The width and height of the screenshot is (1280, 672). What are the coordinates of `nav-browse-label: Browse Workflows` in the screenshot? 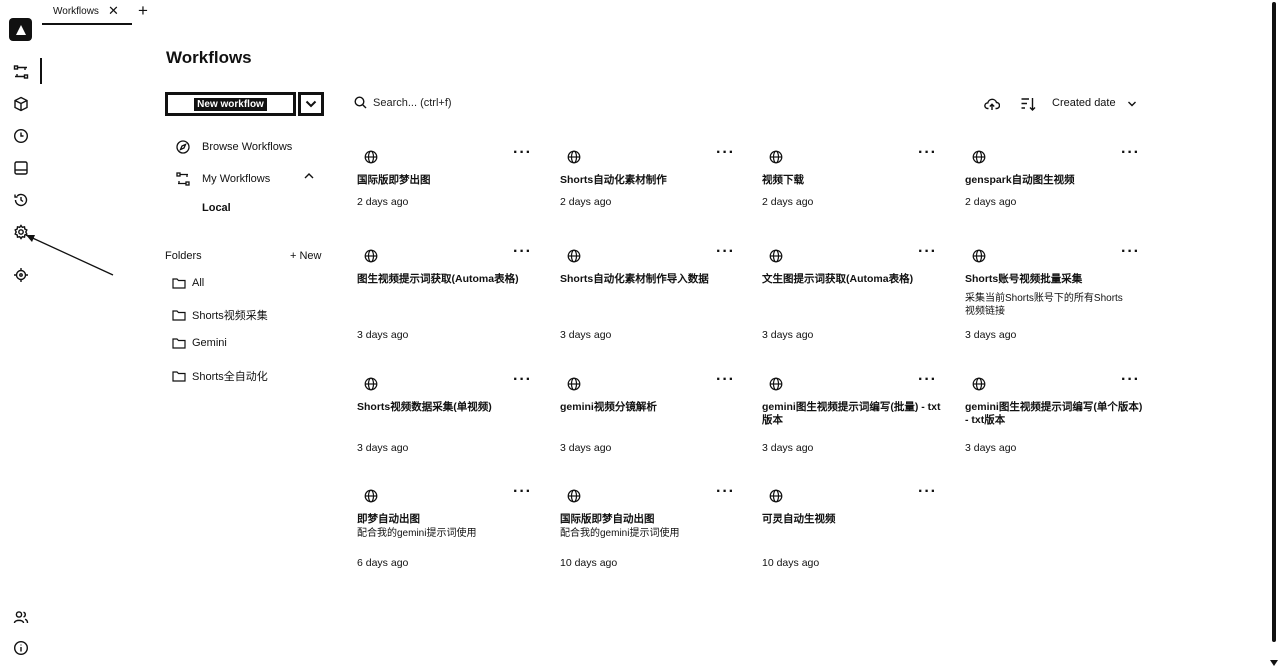 It's located at (247, 147).